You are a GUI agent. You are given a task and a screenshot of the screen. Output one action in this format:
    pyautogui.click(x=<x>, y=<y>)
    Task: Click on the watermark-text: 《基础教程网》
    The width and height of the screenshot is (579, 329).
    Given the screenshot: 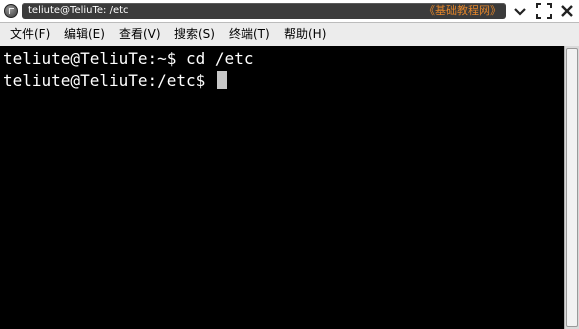 What is the action you would take?
    pyautogui.click(x=462, y=10)
    